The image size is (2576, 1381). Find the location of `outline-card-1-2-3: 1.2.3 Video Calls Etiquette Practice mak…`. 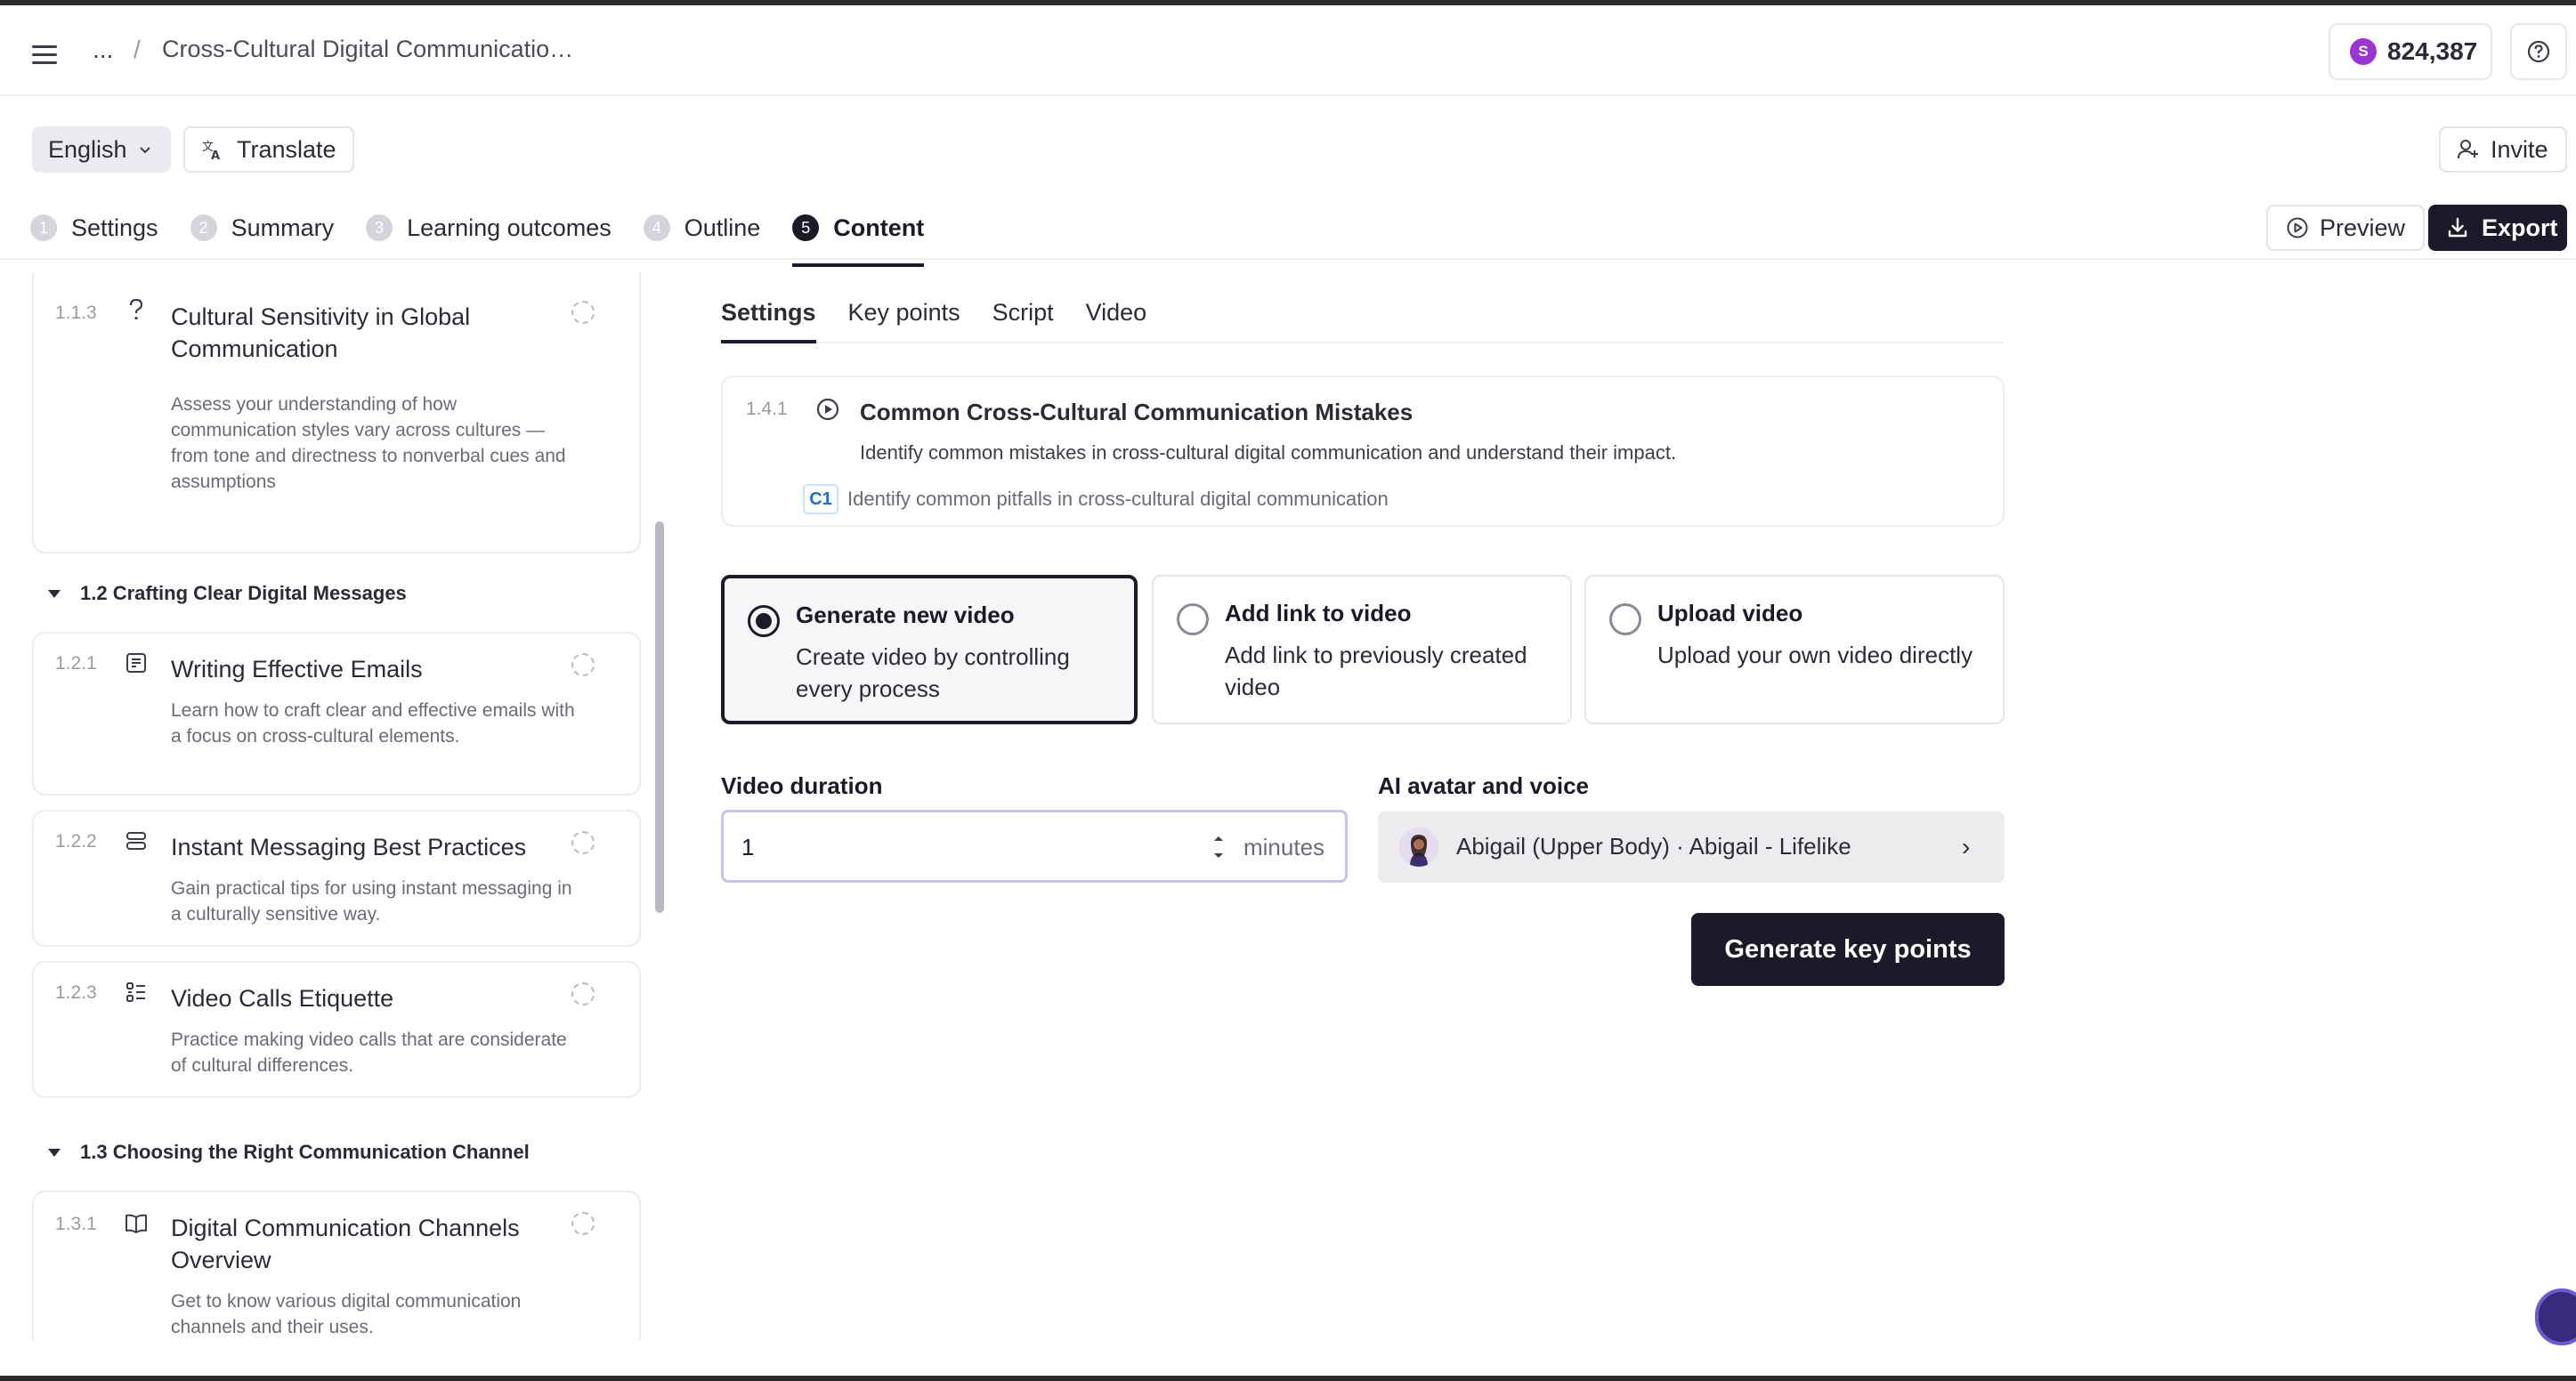

outline-card-1-2-3: 1.2.3 Video Calls Etiquette Practice mak… is located at coordinates (336, 1029).